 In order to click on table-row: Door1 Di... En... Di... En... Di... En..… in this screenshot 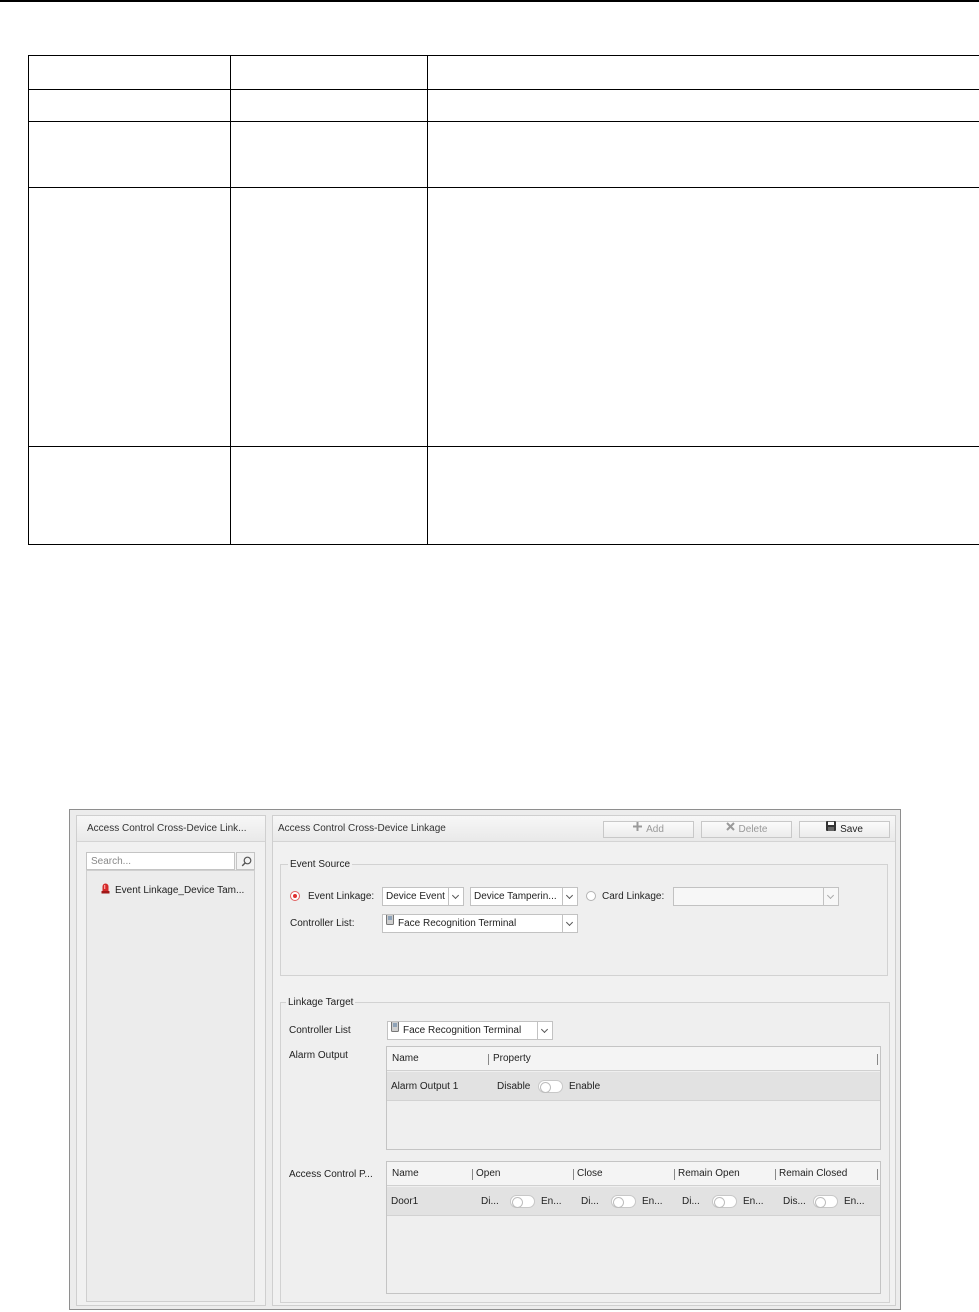, I will do `click(633, 1201)`.